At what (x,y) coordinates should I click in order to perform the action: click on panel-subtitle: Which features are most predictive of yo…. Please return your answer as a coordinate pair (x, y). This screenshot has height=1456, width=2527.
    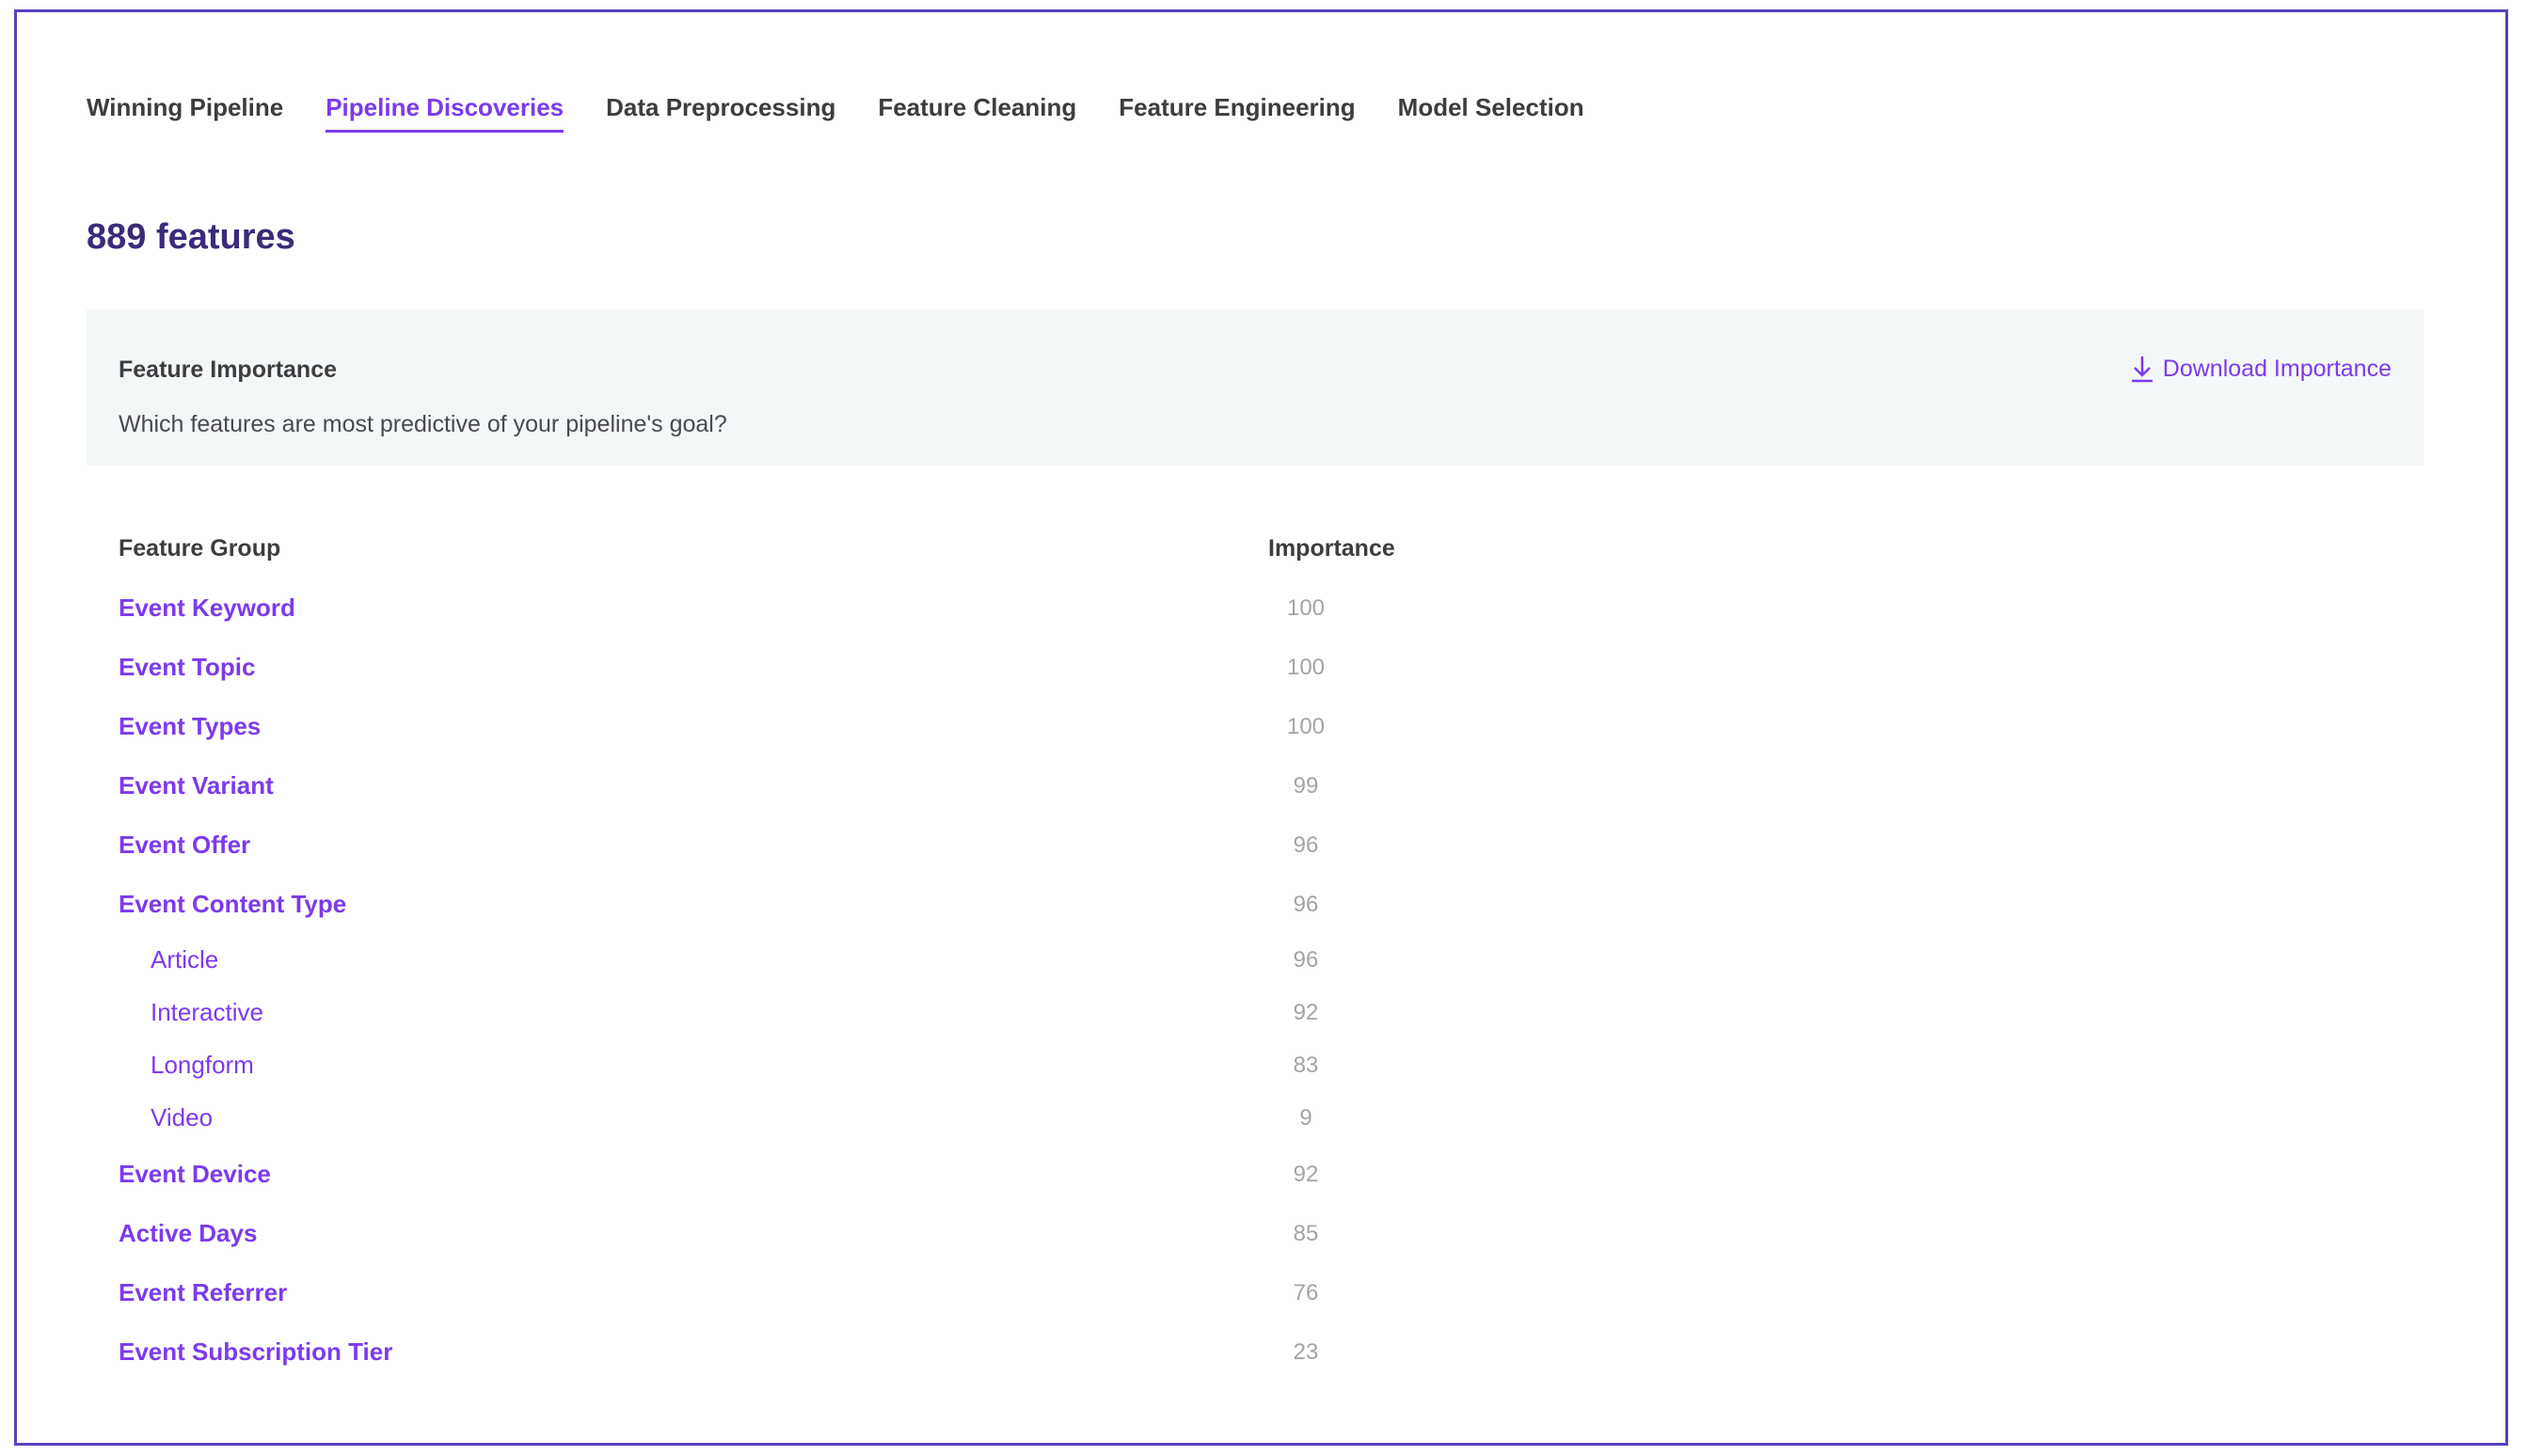
    Looking at the image, I should click on (423, 424).